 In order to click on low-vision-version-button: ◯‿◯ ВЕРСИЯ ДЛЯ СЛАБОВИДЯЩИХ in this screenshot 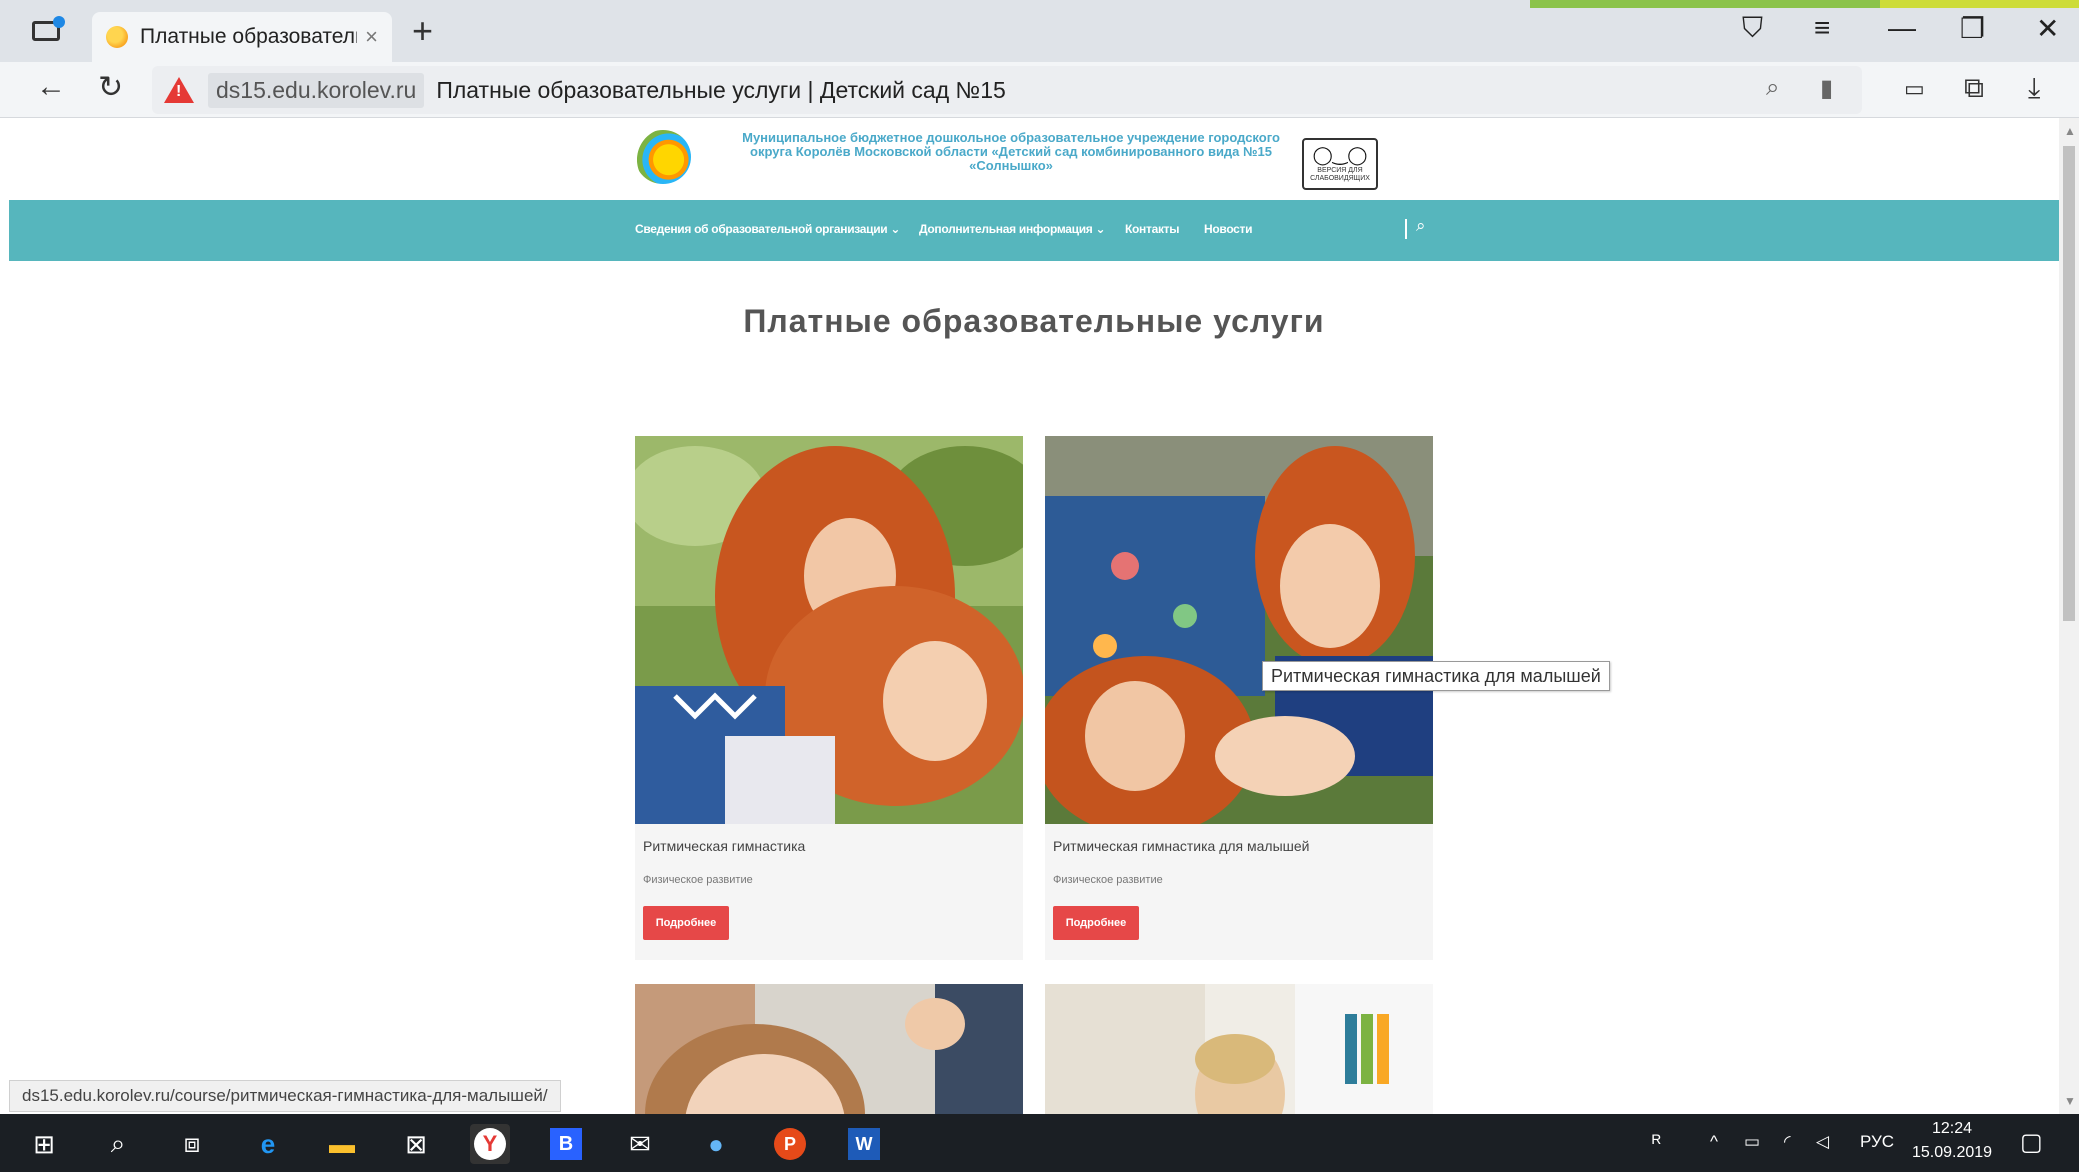, I will do `click(1340, 164)`.